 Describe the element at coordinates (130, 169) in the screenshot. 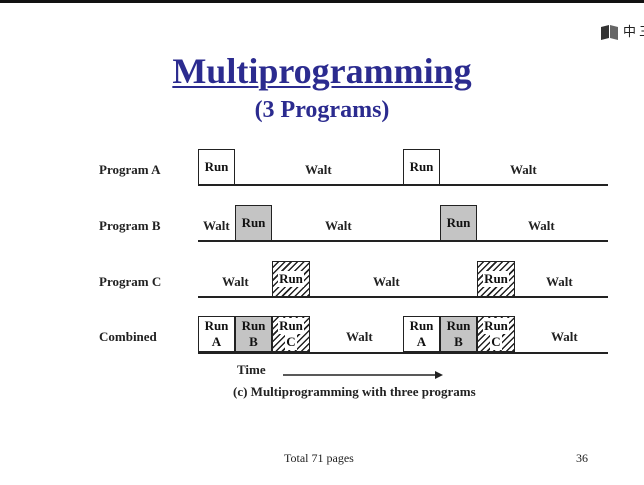

I see `row-label-program-a: Program A` at that location.